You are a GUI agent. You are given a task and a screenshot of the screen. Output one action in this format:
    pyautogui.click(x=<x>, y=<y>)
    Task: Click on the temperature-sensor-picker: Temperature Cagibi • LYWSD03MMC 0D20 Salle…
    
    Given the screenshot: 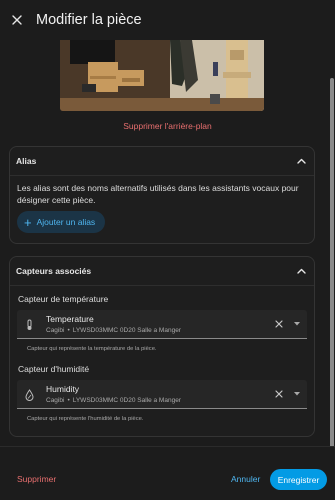 What is the action you would take?
    pyautogui.click(x=162, y=324)
    